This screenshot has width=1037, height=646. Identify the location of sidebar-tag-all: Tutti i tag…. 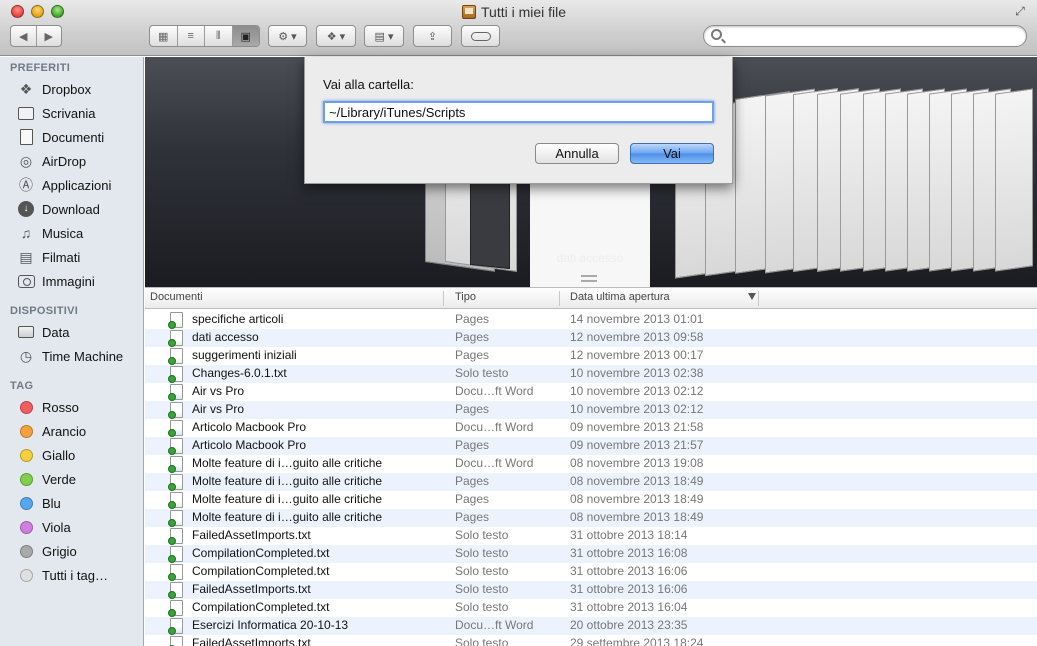
(62, 575).